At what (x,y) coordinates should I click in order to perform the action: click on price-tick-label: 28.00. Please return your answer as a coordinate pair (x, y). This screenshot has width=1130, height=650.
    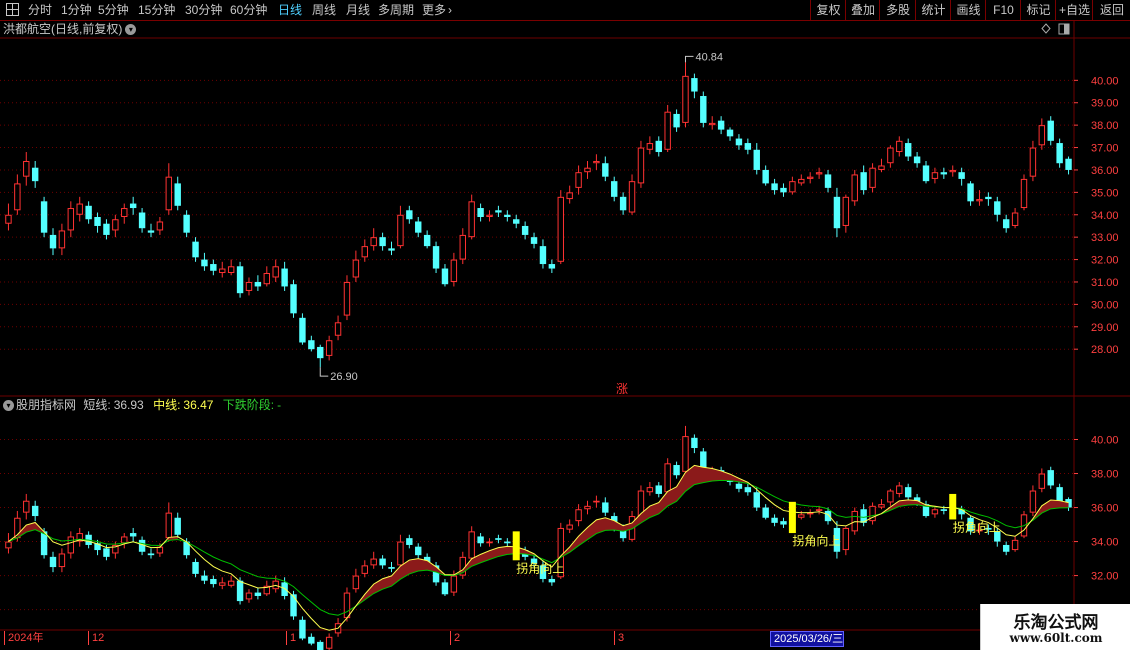
    Looking at the image, I should click on (1105, 350).